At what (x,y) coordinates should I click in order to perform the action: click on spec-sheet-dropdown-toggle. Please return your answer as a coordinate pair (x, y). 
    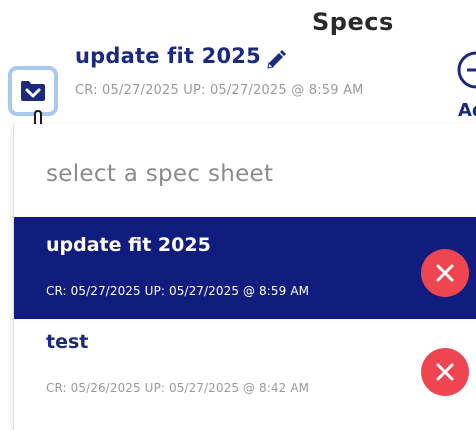
    Looking at the image, I should click on (33, 91).